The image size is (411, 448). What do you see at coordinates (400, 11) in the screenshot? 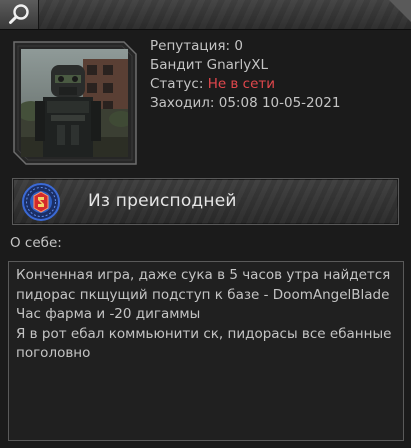
I see `toolbar-corner` at bounding box center [400, 11].